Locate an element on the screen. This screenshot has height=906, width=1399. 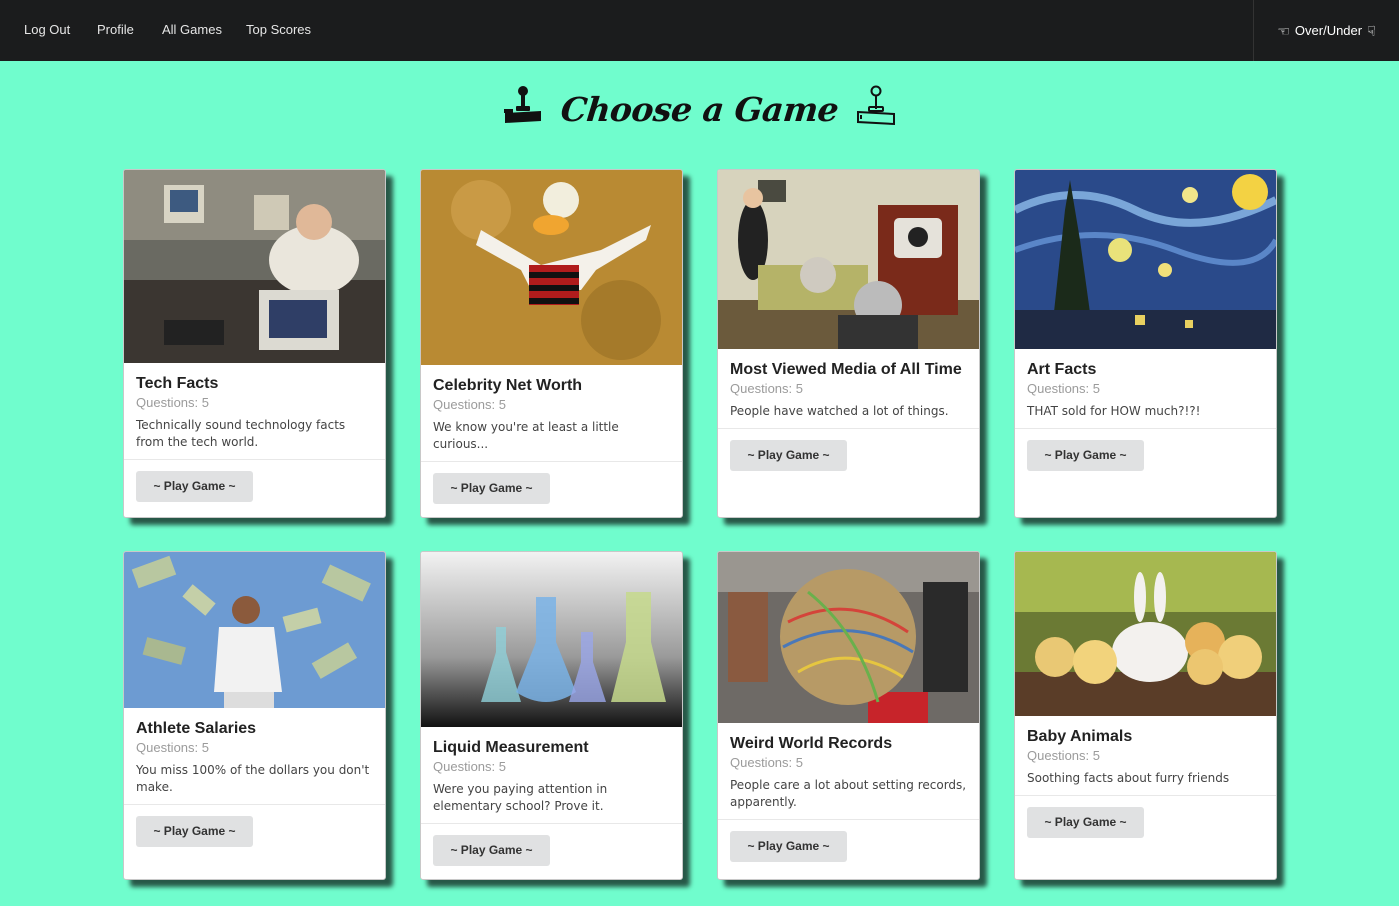
card-title: Tech Facts is located at coordinates (177, 383).